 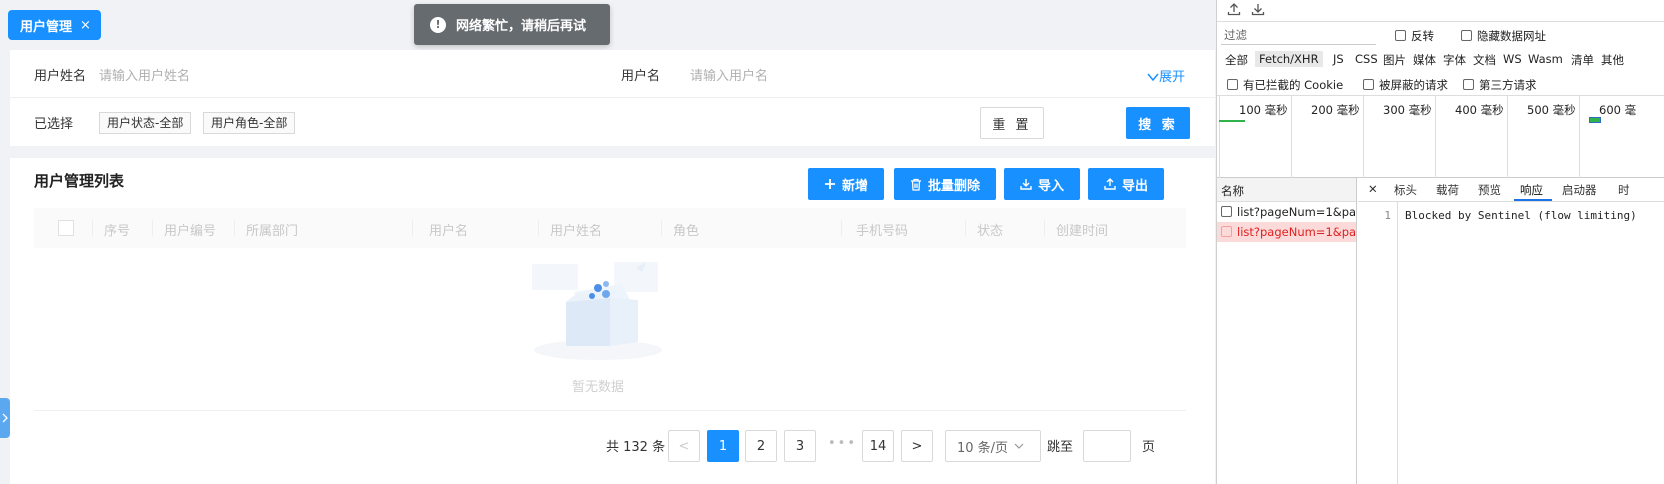 What do you see at coordinates (1551, 110) in the screenshot?
I see `timeline-label: 500 毫秒` at bounding box center [1551, 110].